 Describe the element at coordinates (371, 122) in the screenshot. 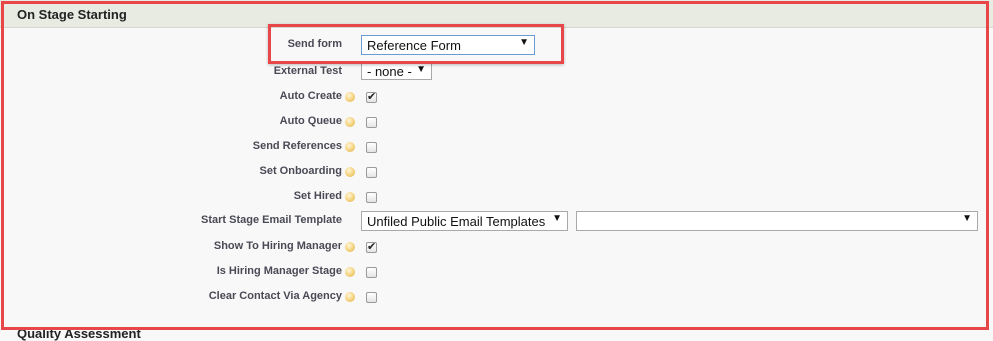

I see `auto-queue-checkbox` at that location.